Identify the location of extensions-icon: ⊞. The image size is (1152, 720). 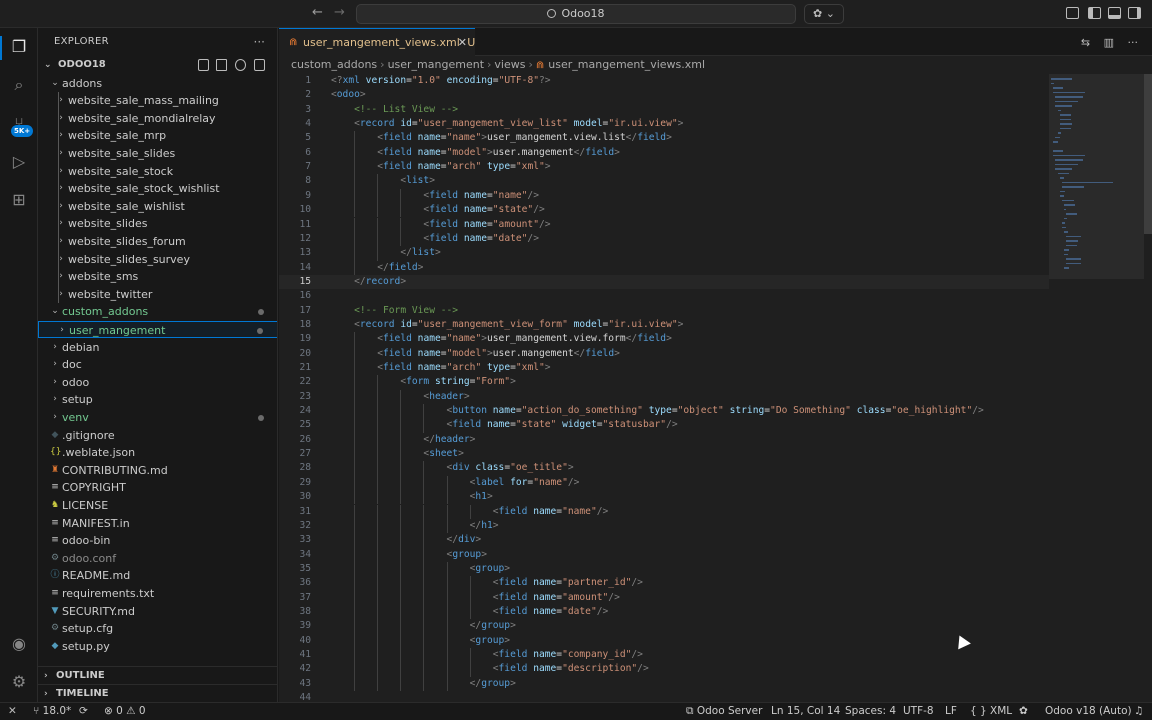
(19, 200).